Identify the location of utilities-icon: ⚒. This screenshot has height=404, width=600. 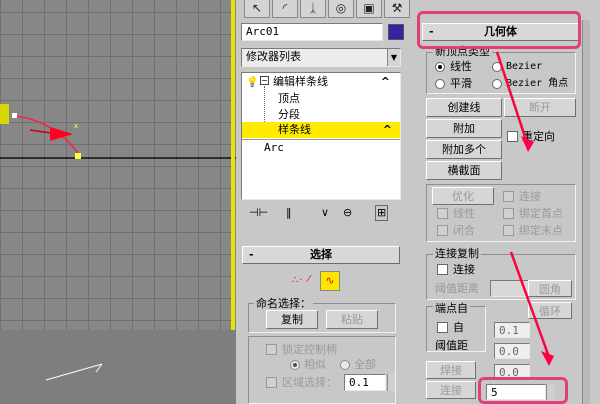
(397, 8).